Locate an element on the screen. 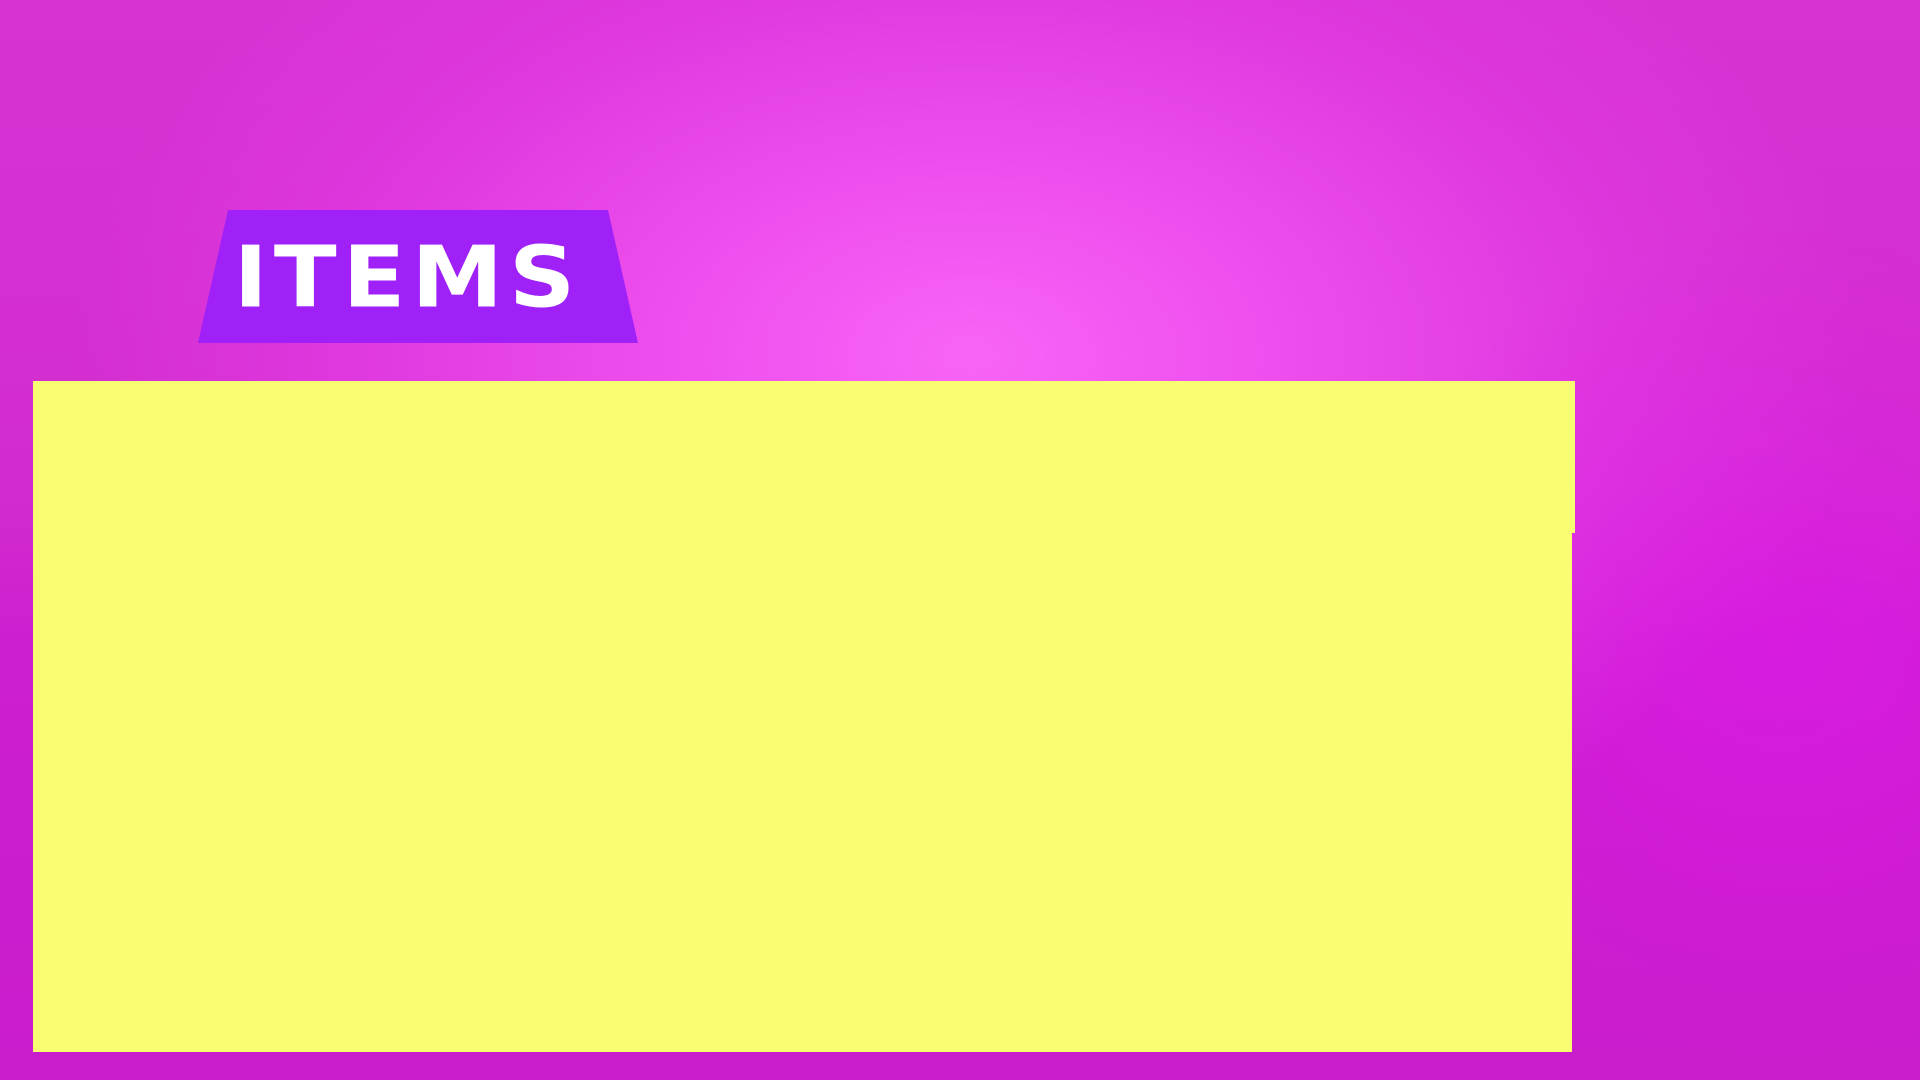 This screenshot has height=1080, width=1920. items-tab-label: ITEMS is located at coordinates (407, 277).